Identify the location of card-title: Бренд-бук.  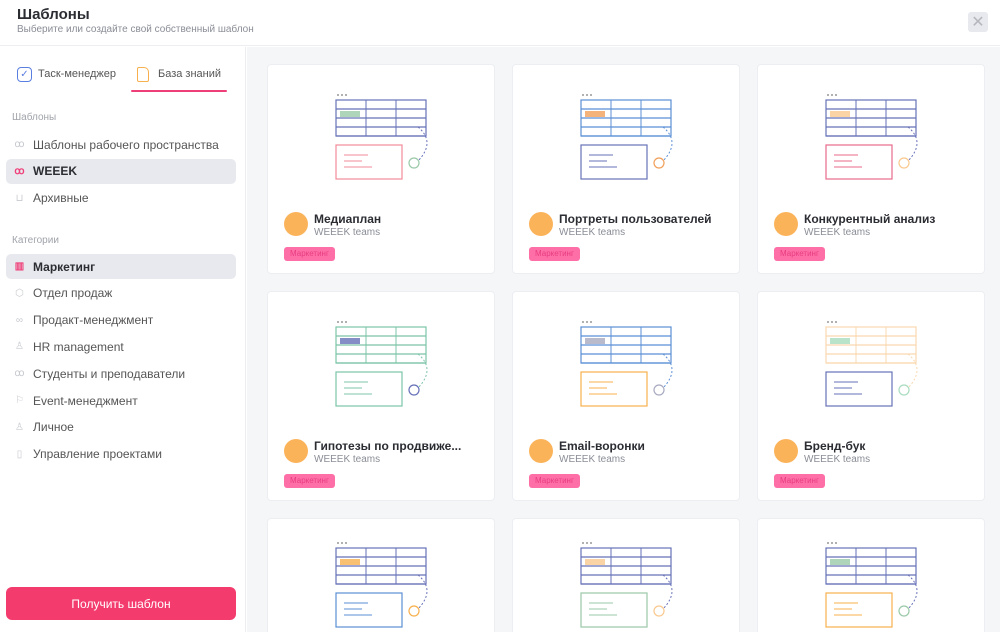
(835, 446).